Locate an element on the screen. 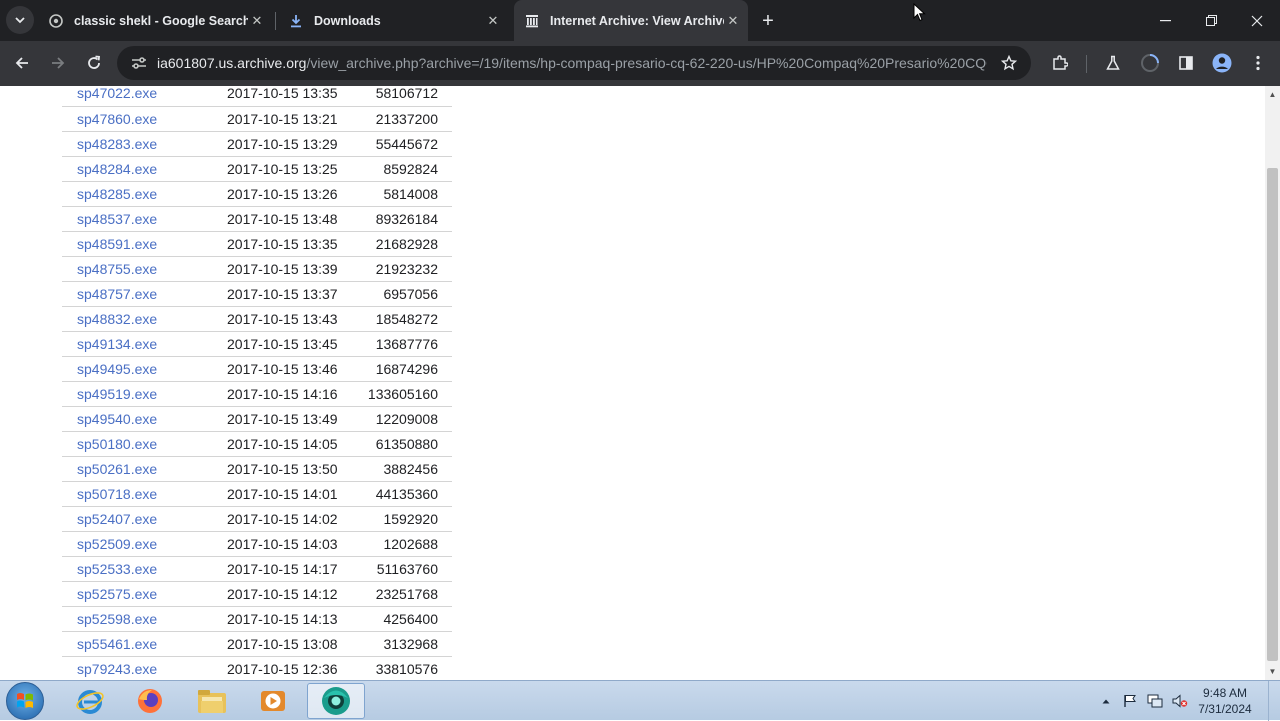 The image size is (1280, 721). file-link: sp48755.exe is located at coordinates (117, 269).